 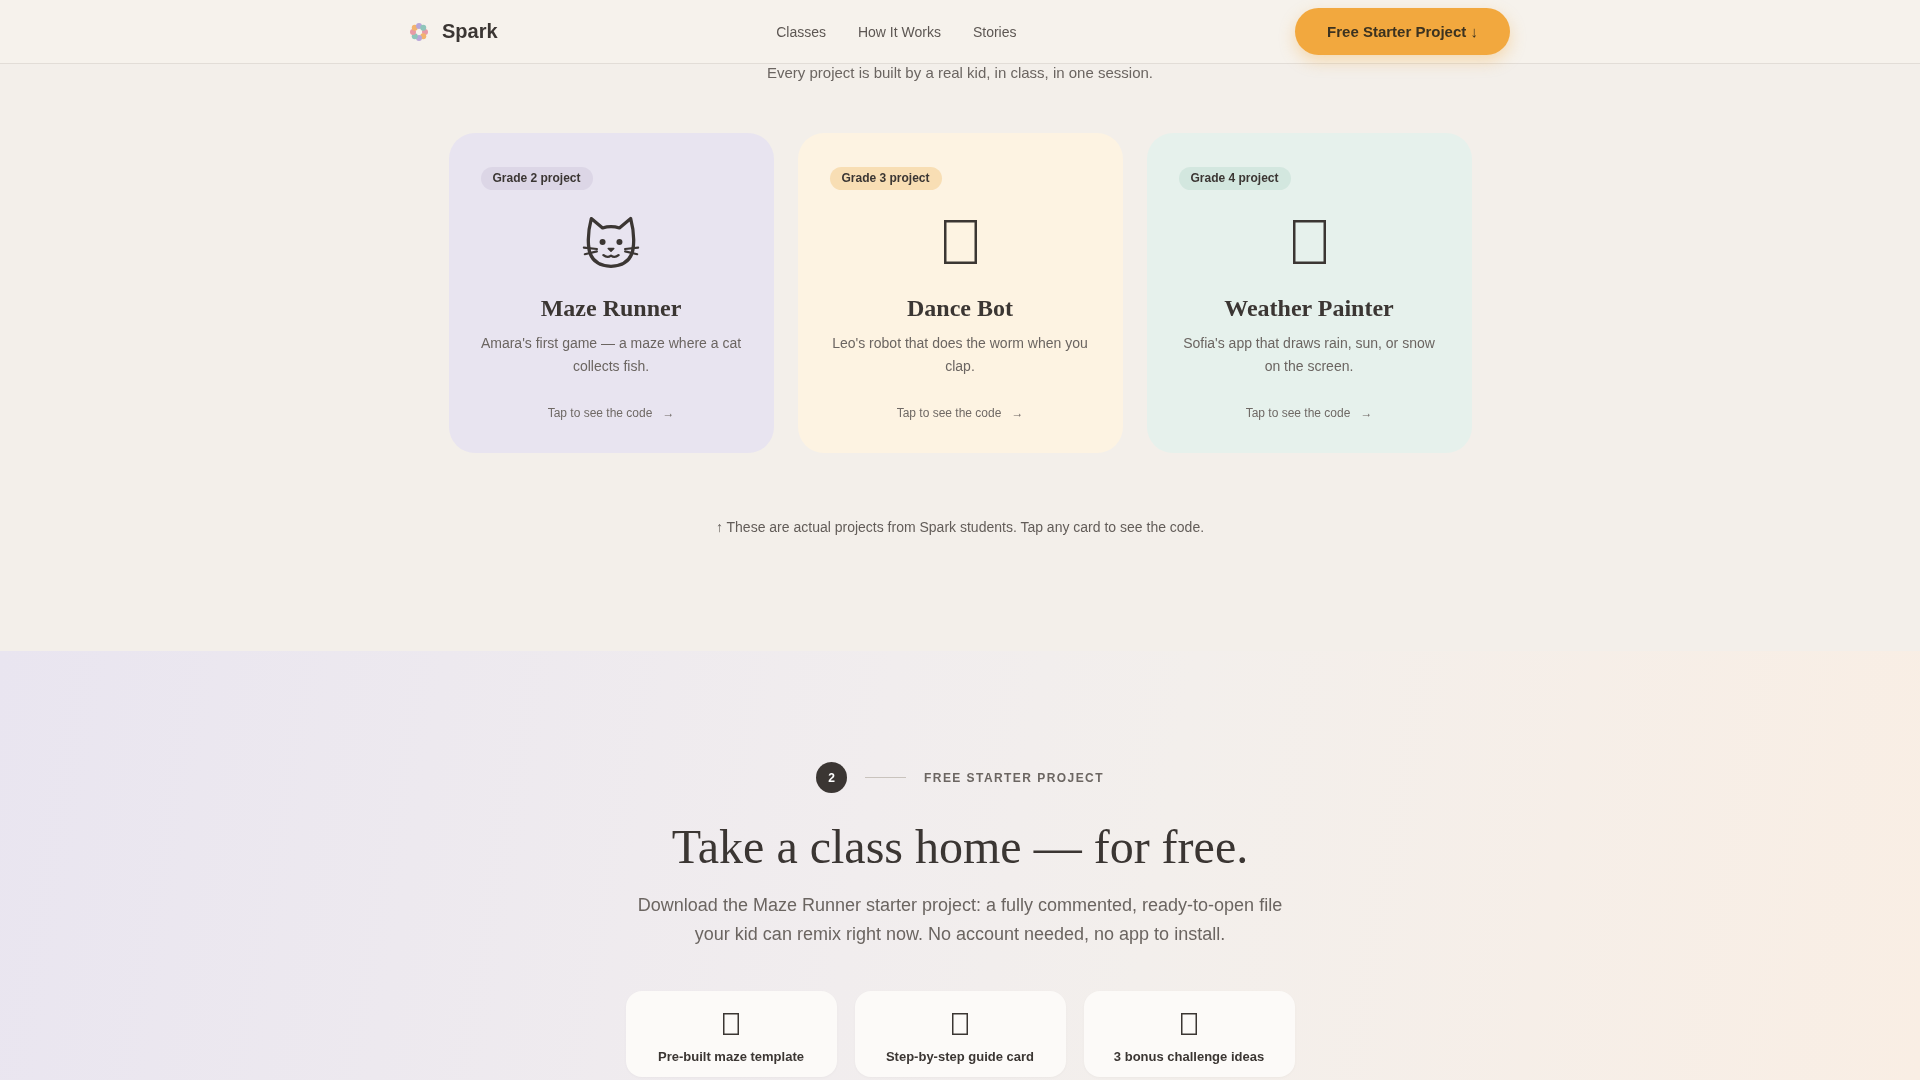 I want to click on project-title: Maze Runner, so click(x=611, y=308).